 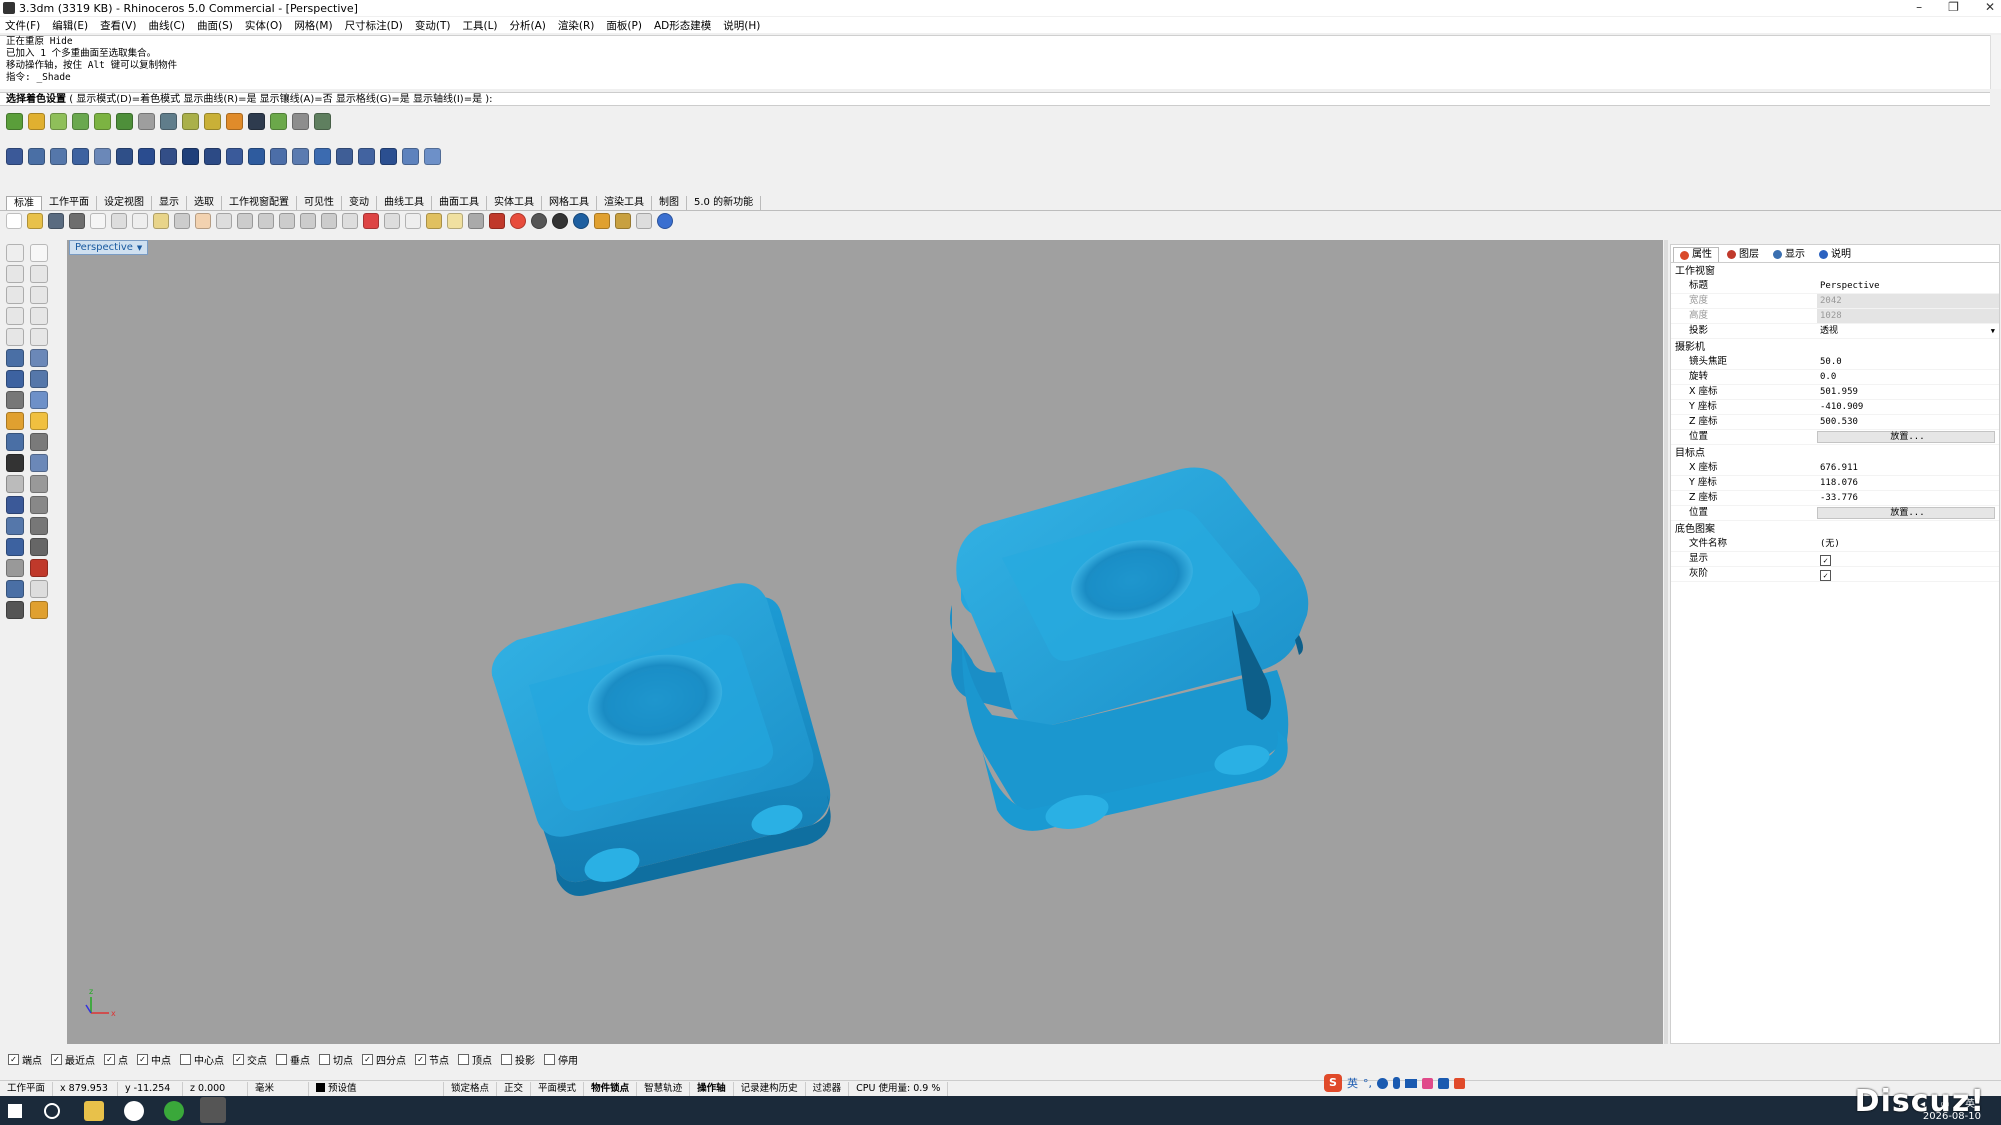 What do you see at coordinates (1908, 331) in the screenshot?
I see `projection-select: 透视 ▼` at bounding box center [1908, 331].